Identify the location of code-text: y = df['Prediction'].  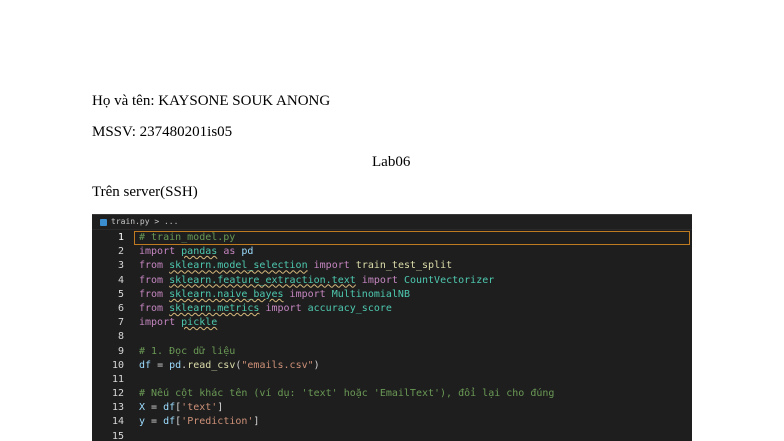
(199, 422).